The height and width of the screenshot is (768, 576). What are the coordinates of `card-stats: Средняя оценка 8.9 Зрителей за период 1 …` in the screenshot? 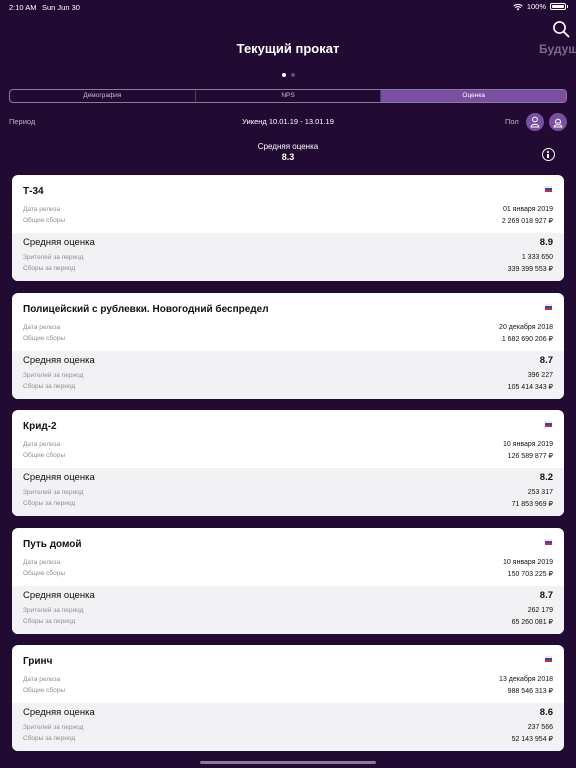 It's located at (288, 257).